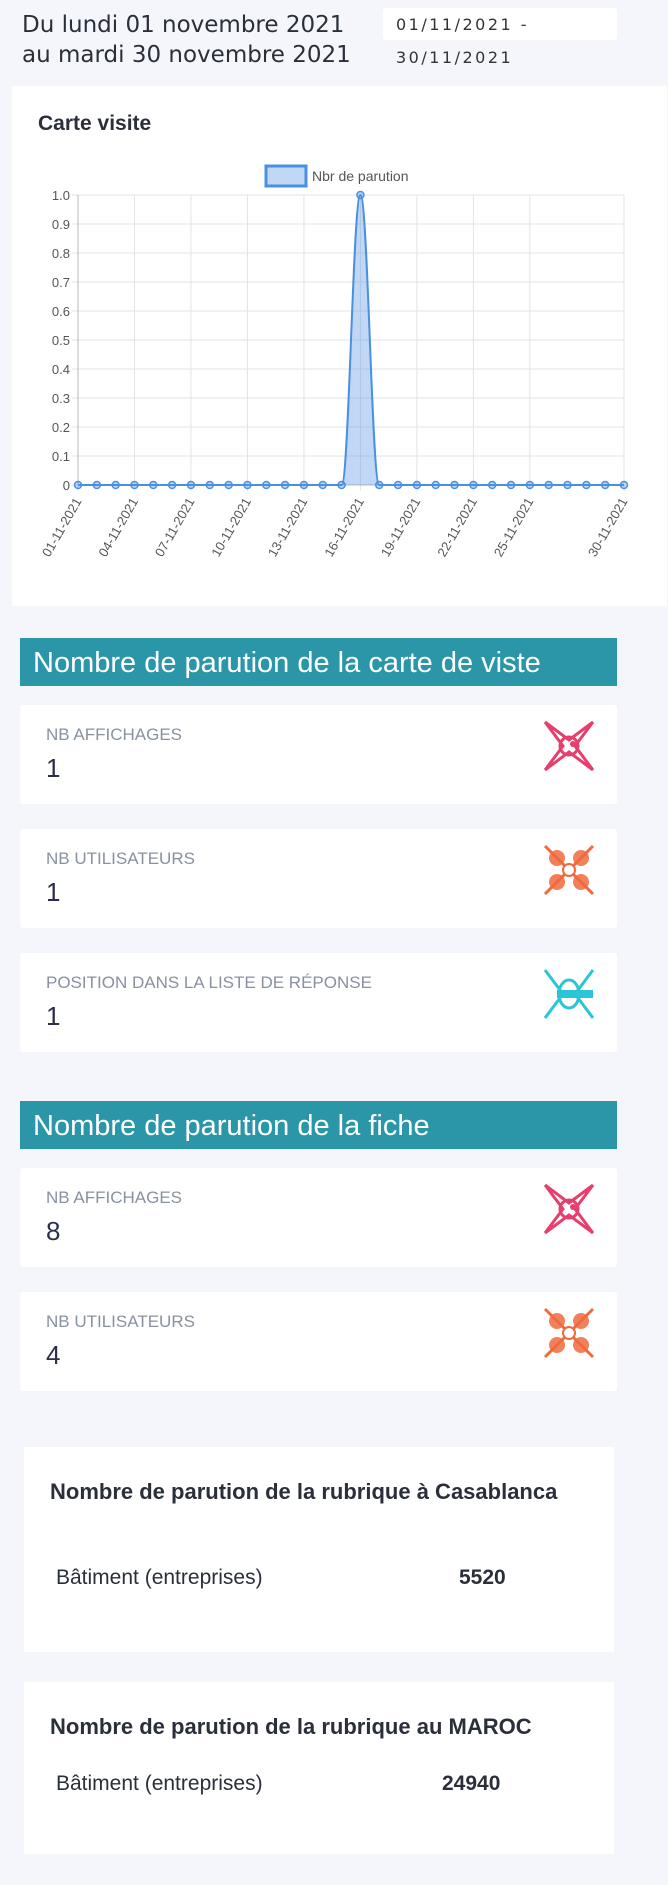  I want to click on stat-label: POSITION DANS LA LISTE DE RÉPONSE, so click(209, 982).